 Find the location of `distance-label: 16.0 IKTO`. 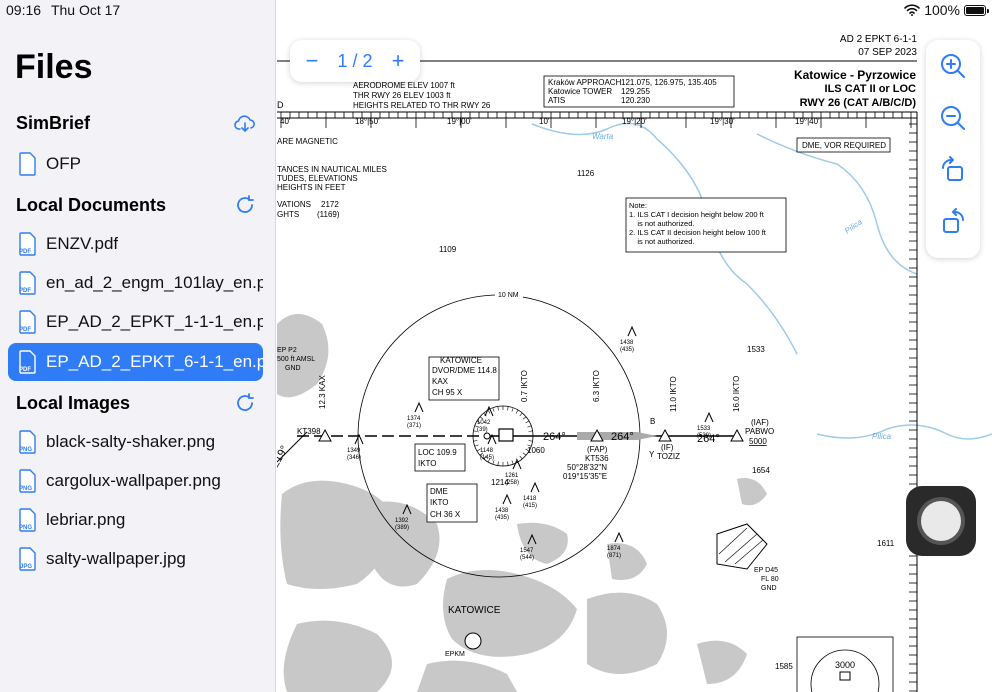

distance-label: 16.0 IKTO is located at coordinates (736, 394).